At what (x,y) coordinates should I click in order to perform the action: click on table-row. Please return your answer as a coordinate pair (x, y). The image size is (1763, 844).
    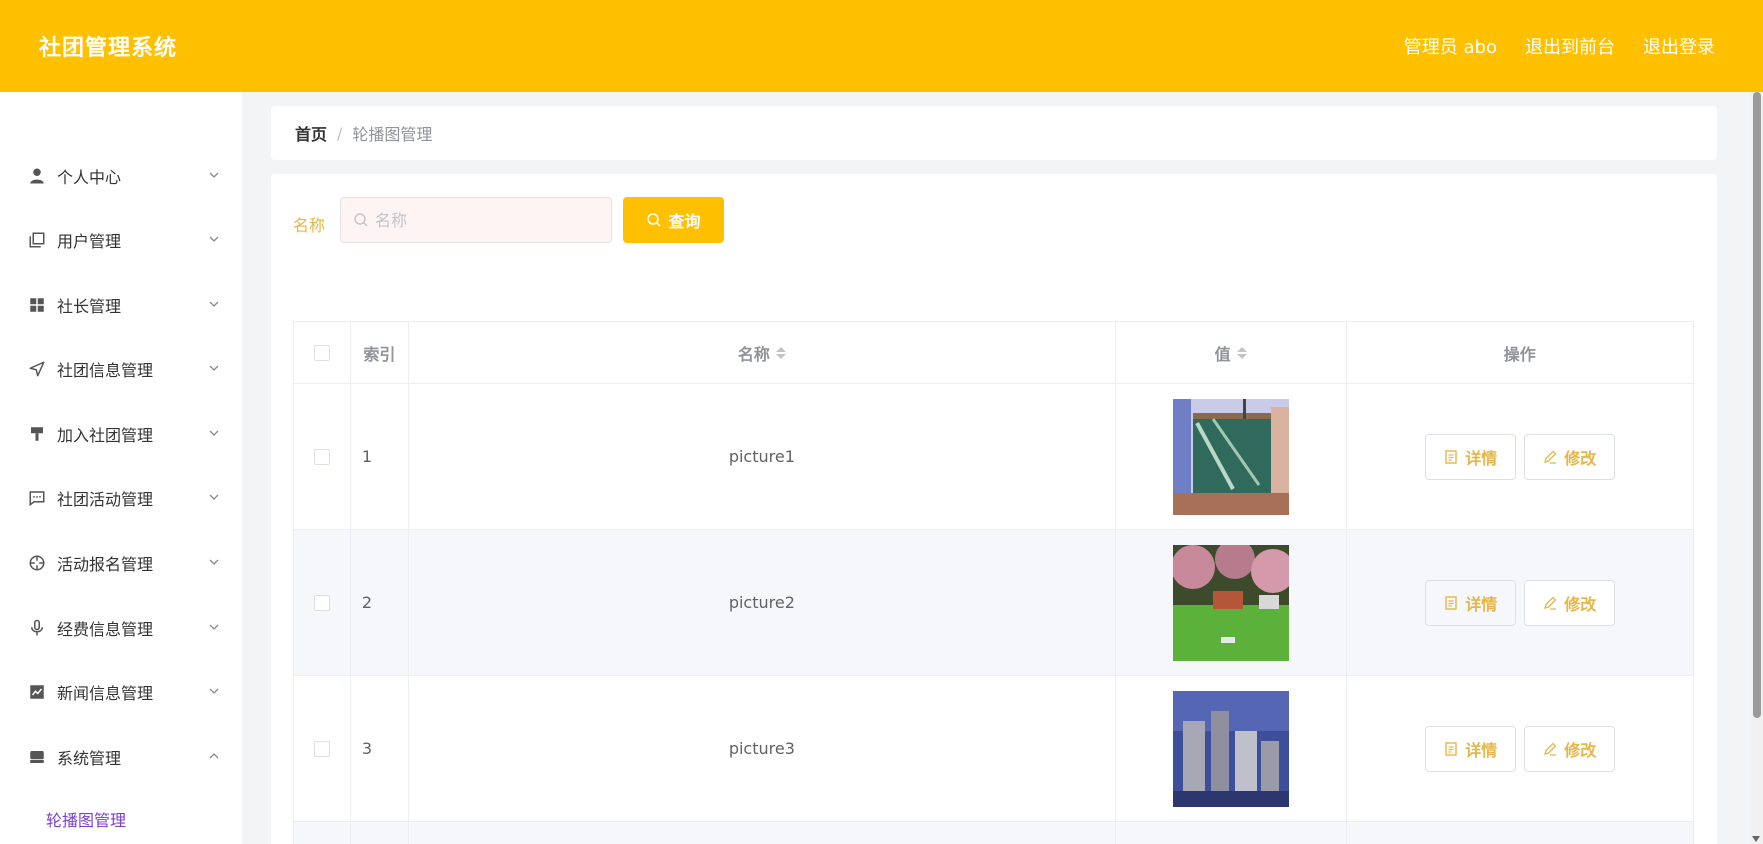
    Looking at the image, I should click on (993, 833).